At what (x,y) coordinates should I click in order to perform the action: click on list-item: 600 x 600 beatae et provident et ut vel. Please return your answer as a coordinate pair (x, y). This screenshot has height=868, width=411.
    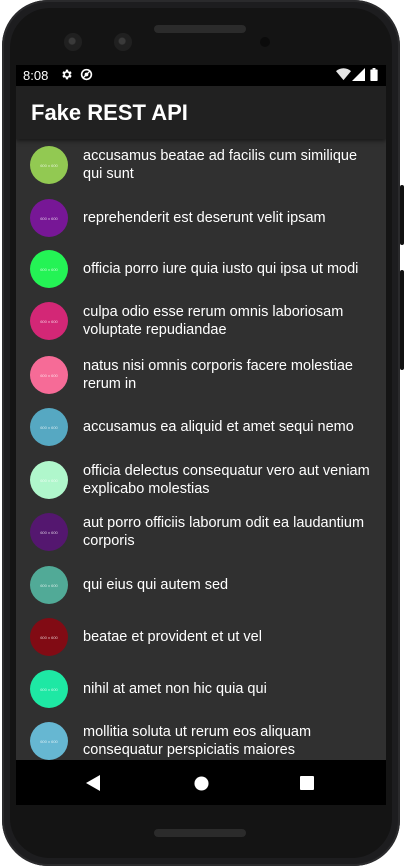
    Looking at the image, I should click on (201, 637).